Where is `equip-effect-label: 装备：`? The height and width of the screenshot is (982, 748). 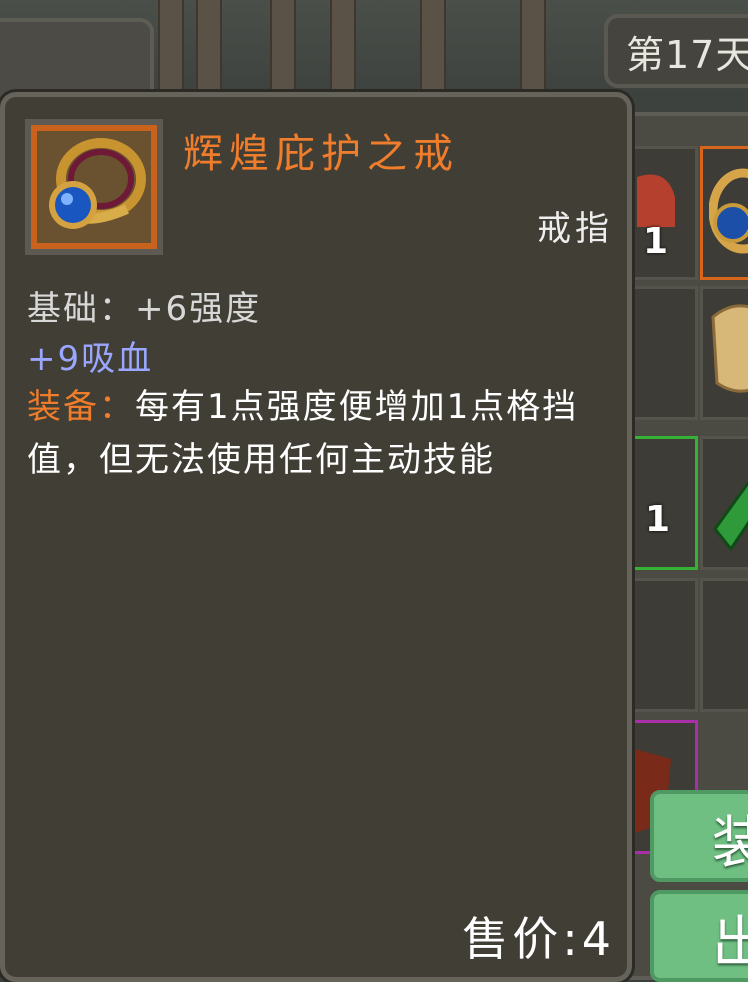 equip-effect-label: 装备： is located at coordinates (81, 407).